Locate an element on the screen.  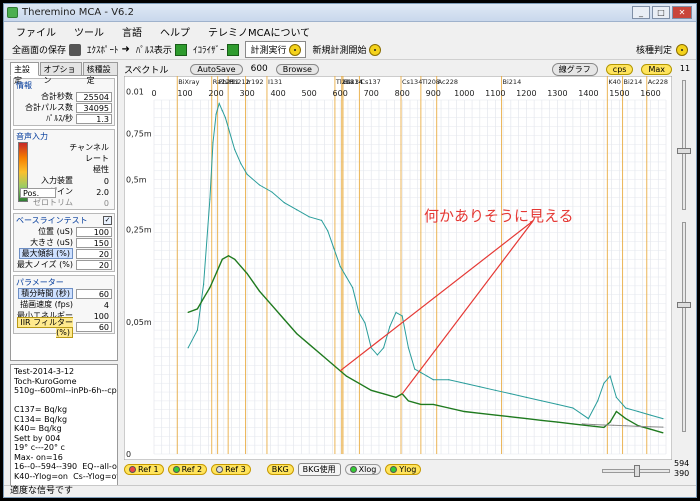
status-bar: 適度な信号です is located at coordinates (350, 491).